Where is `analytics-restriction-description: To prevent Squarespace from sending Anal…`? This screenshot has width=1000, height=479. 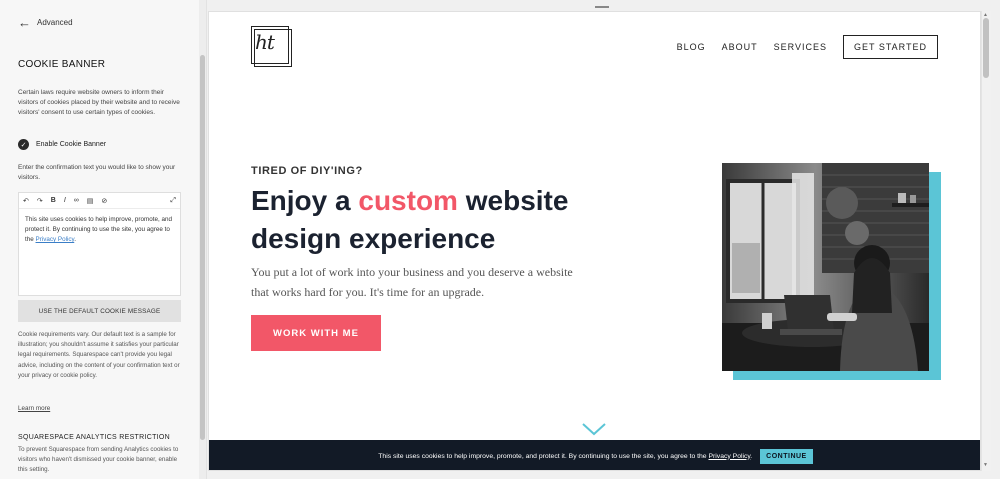
analytics-restriction-description: To prevent Squarespace from sending Anal… is located at coordinates (98, 459).